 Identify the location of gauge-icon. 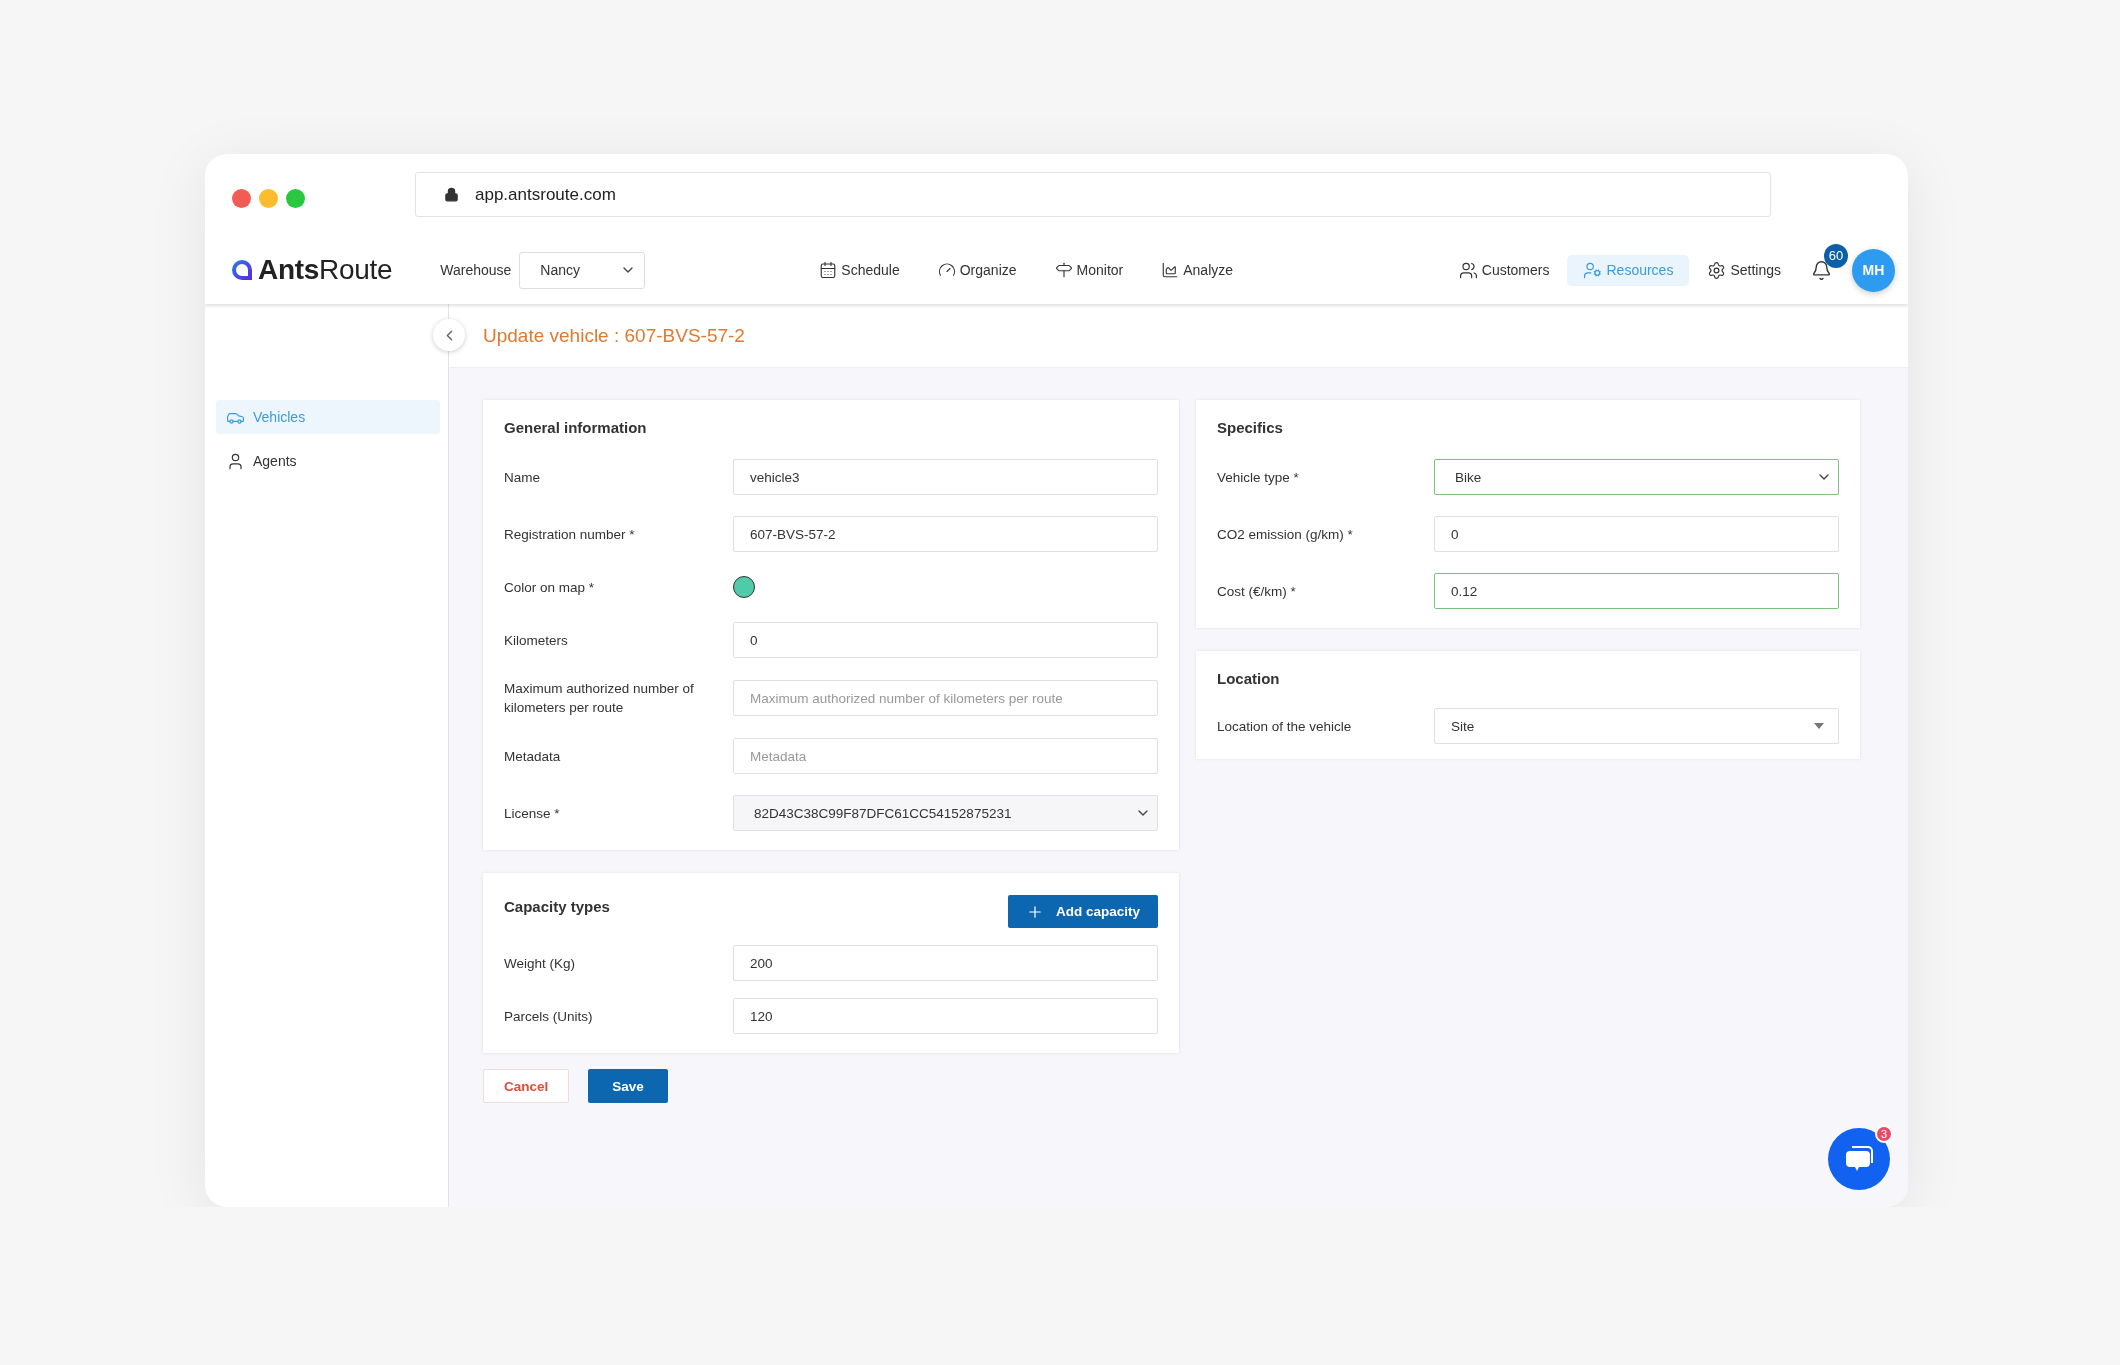
(946, 270).